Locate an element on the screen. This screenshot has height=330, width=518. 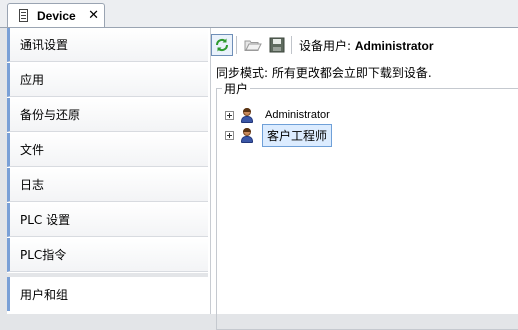
sidebar-item-plc-commands: PLC指令 is located at coordinates (107, 255).